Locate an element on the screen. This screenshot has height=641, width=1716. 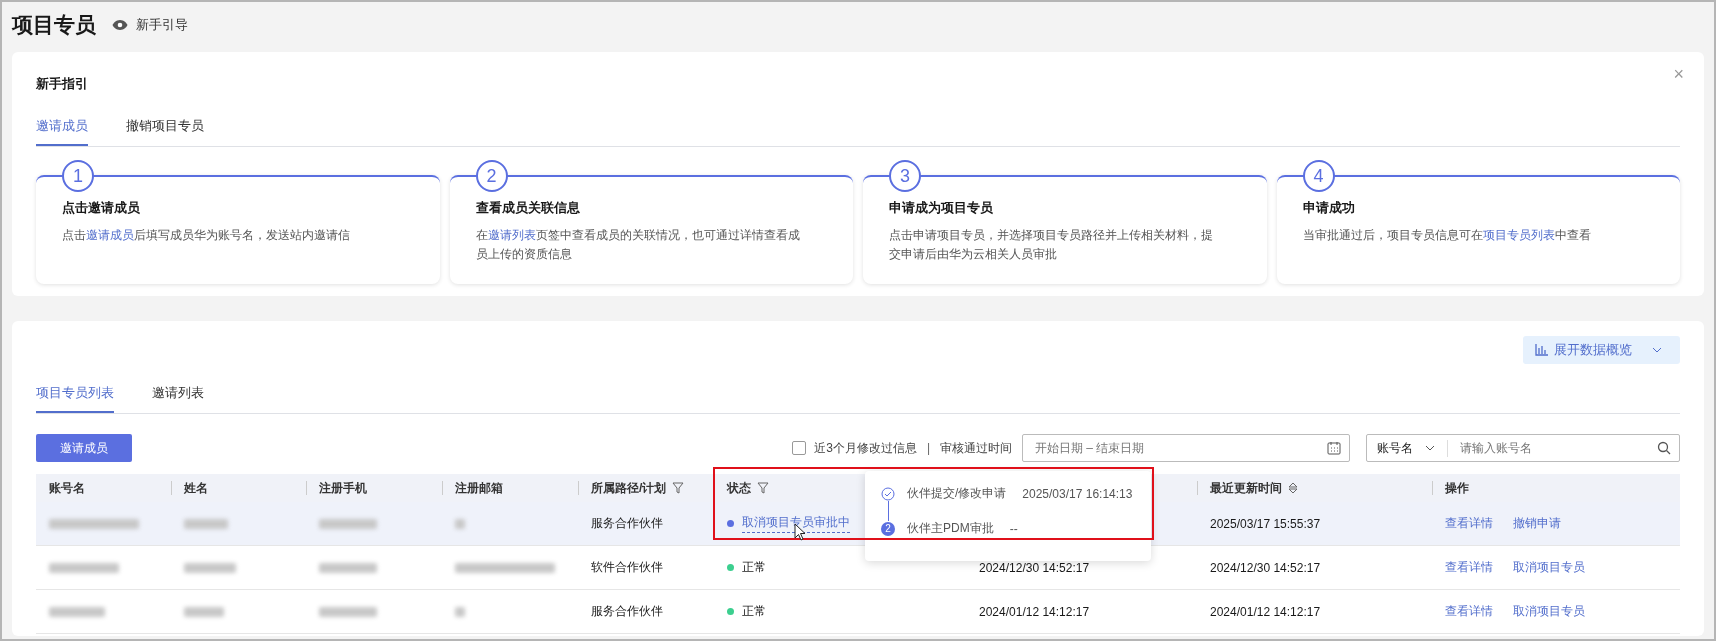
inline-link: 邀请成员 is located at coordinates (110, 235).